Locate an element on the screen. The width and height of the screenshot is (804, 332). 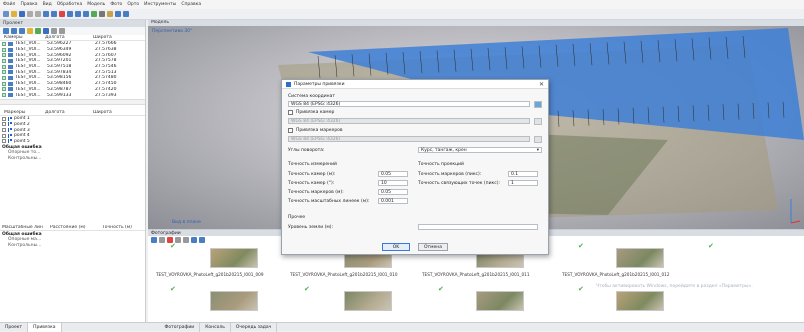
open-icon is located at coordinates (14, 14).